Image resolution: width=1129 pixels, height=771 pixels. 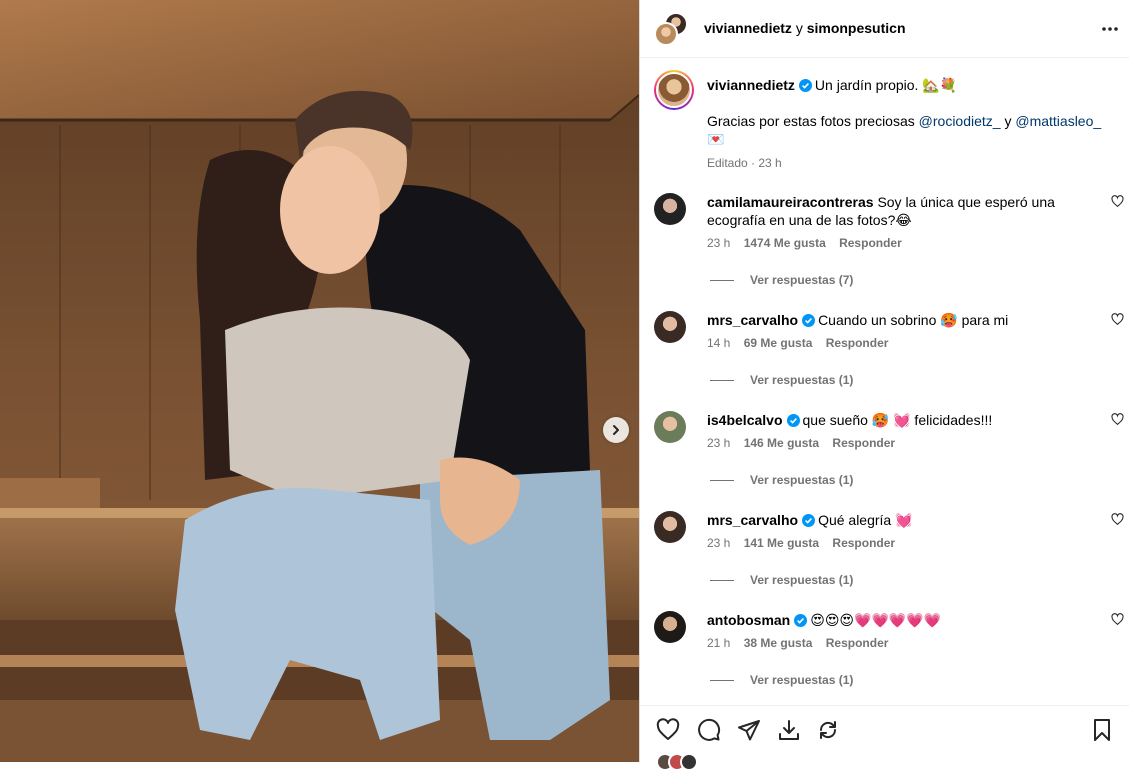 What do you see at coordinates (781, 443) in the screenshot?
I see `comment-likes: 146 Me gusta` at bounding box center [781, 443].